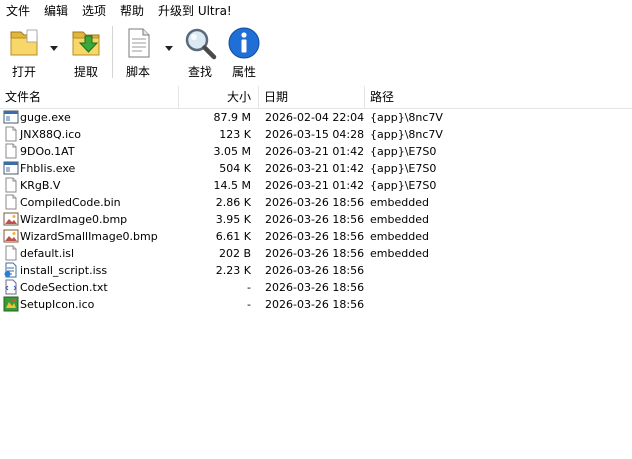  What do you see at coordinates (316, 11) in the screenshot?
I see `menu-bar: 文件 编辑 选项 帮助 升级到 Ultra!` at bounding box center [316, 11].